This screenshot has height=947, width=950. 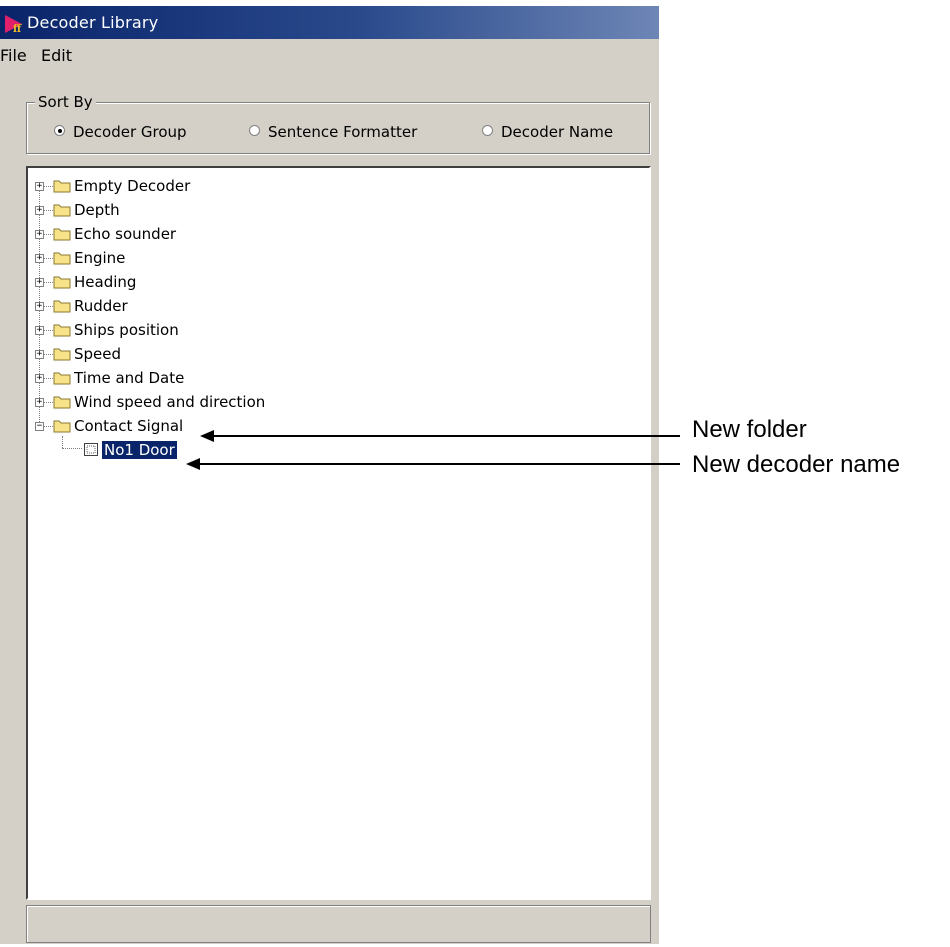 What do you see at coordinates (65, 102) in the screenshot?
I see `sort-by-label: Sort By` at bounding box center [65, 102].